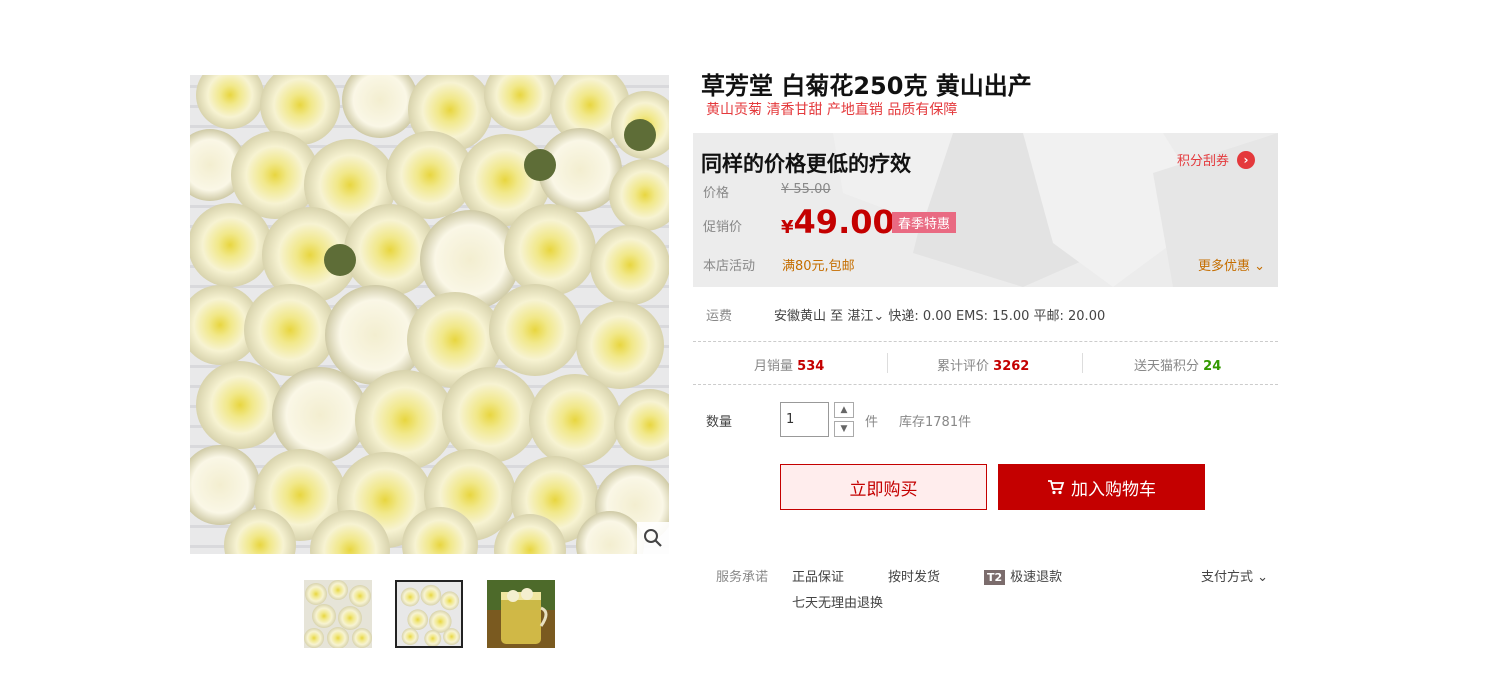  I want to click on product-subtitle: 黄山贡菊 清香甘甜 产地直销 品质有保障, so click(832, 110).